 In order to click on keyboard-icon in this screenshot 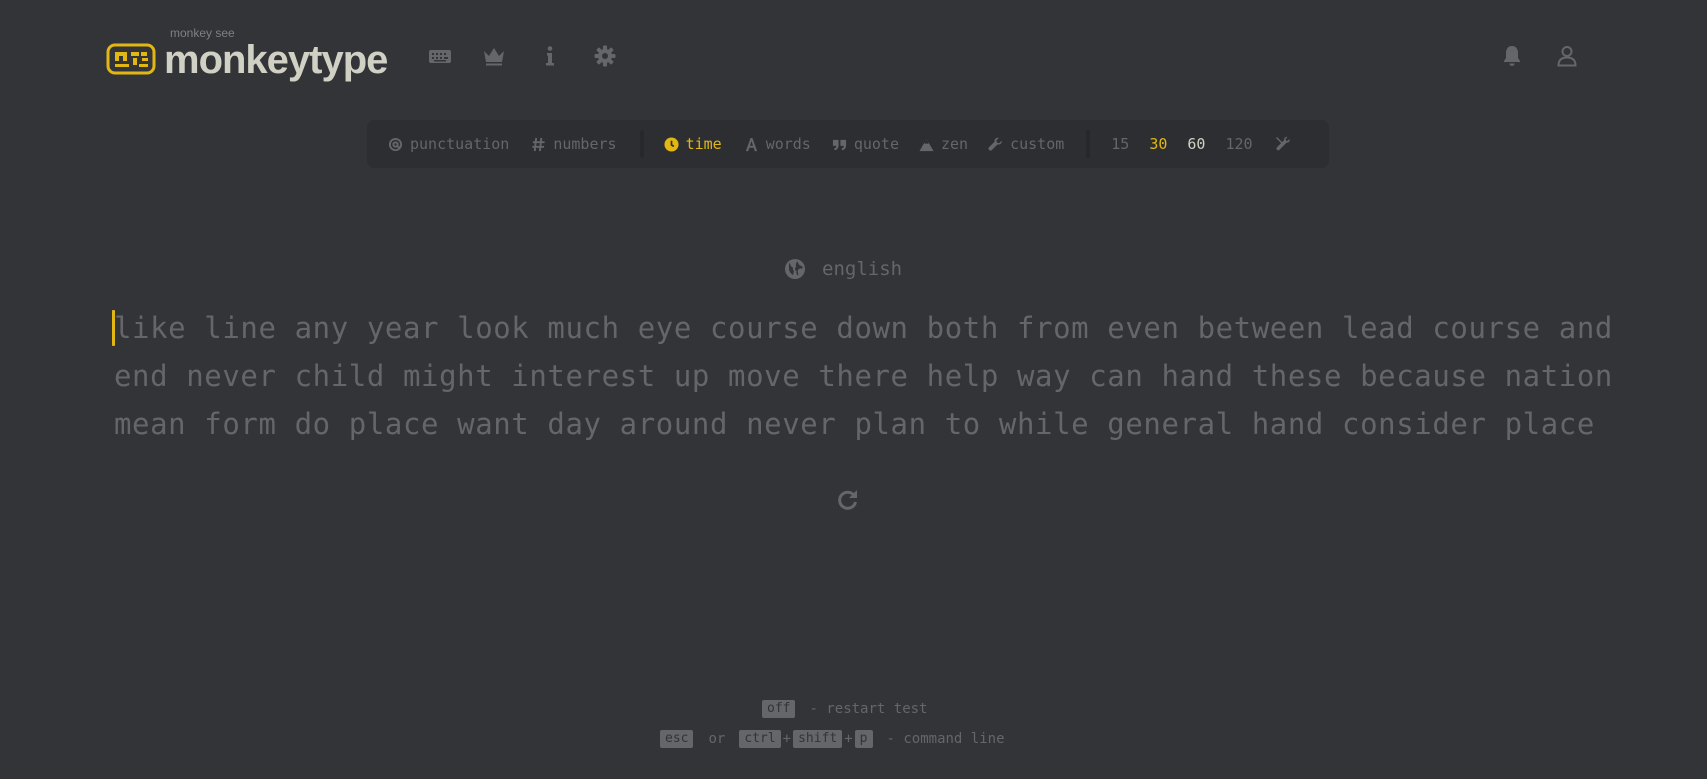, I will do `click(440, 56)`.